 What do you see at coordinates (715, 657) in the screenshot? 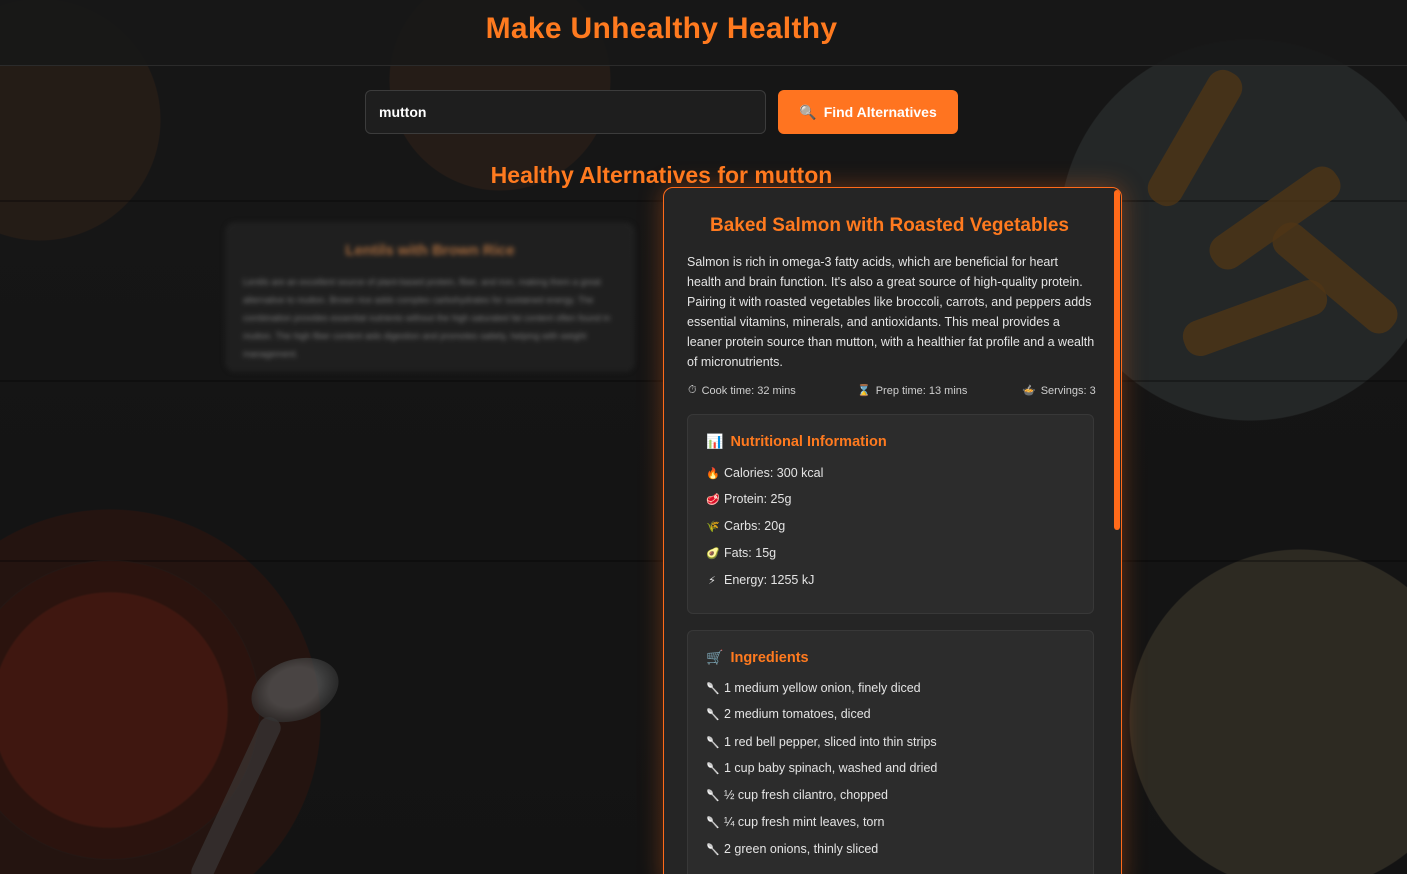
I see `shopping-cart-icon: 🛒` at bounding box center [715, 657].